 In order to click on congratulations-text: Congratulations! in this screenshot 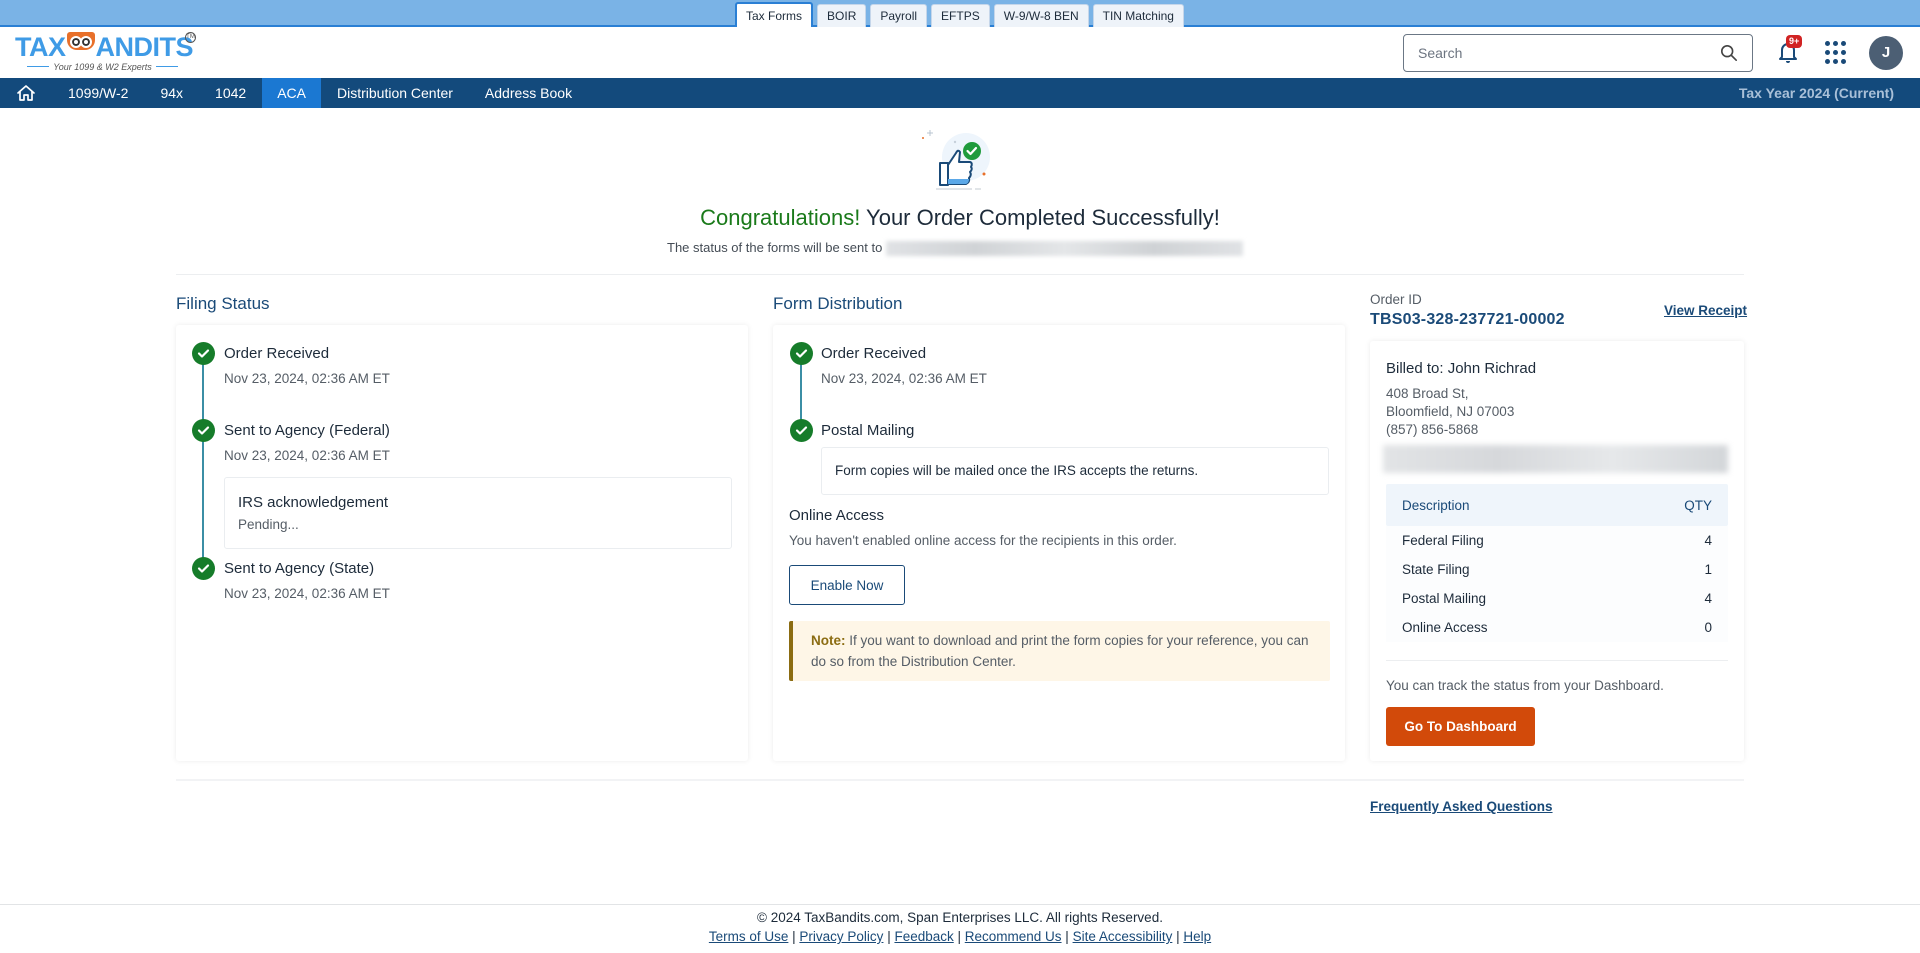, I will do `click(780, 217)`.